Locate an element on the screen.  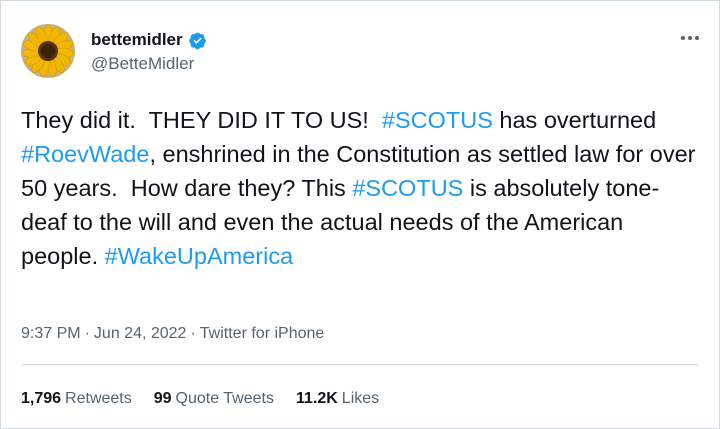
engagement-stats: 1,796 Retweets 99 Quote Tweets 11.2K Likes is located at coordinates (211, 399).